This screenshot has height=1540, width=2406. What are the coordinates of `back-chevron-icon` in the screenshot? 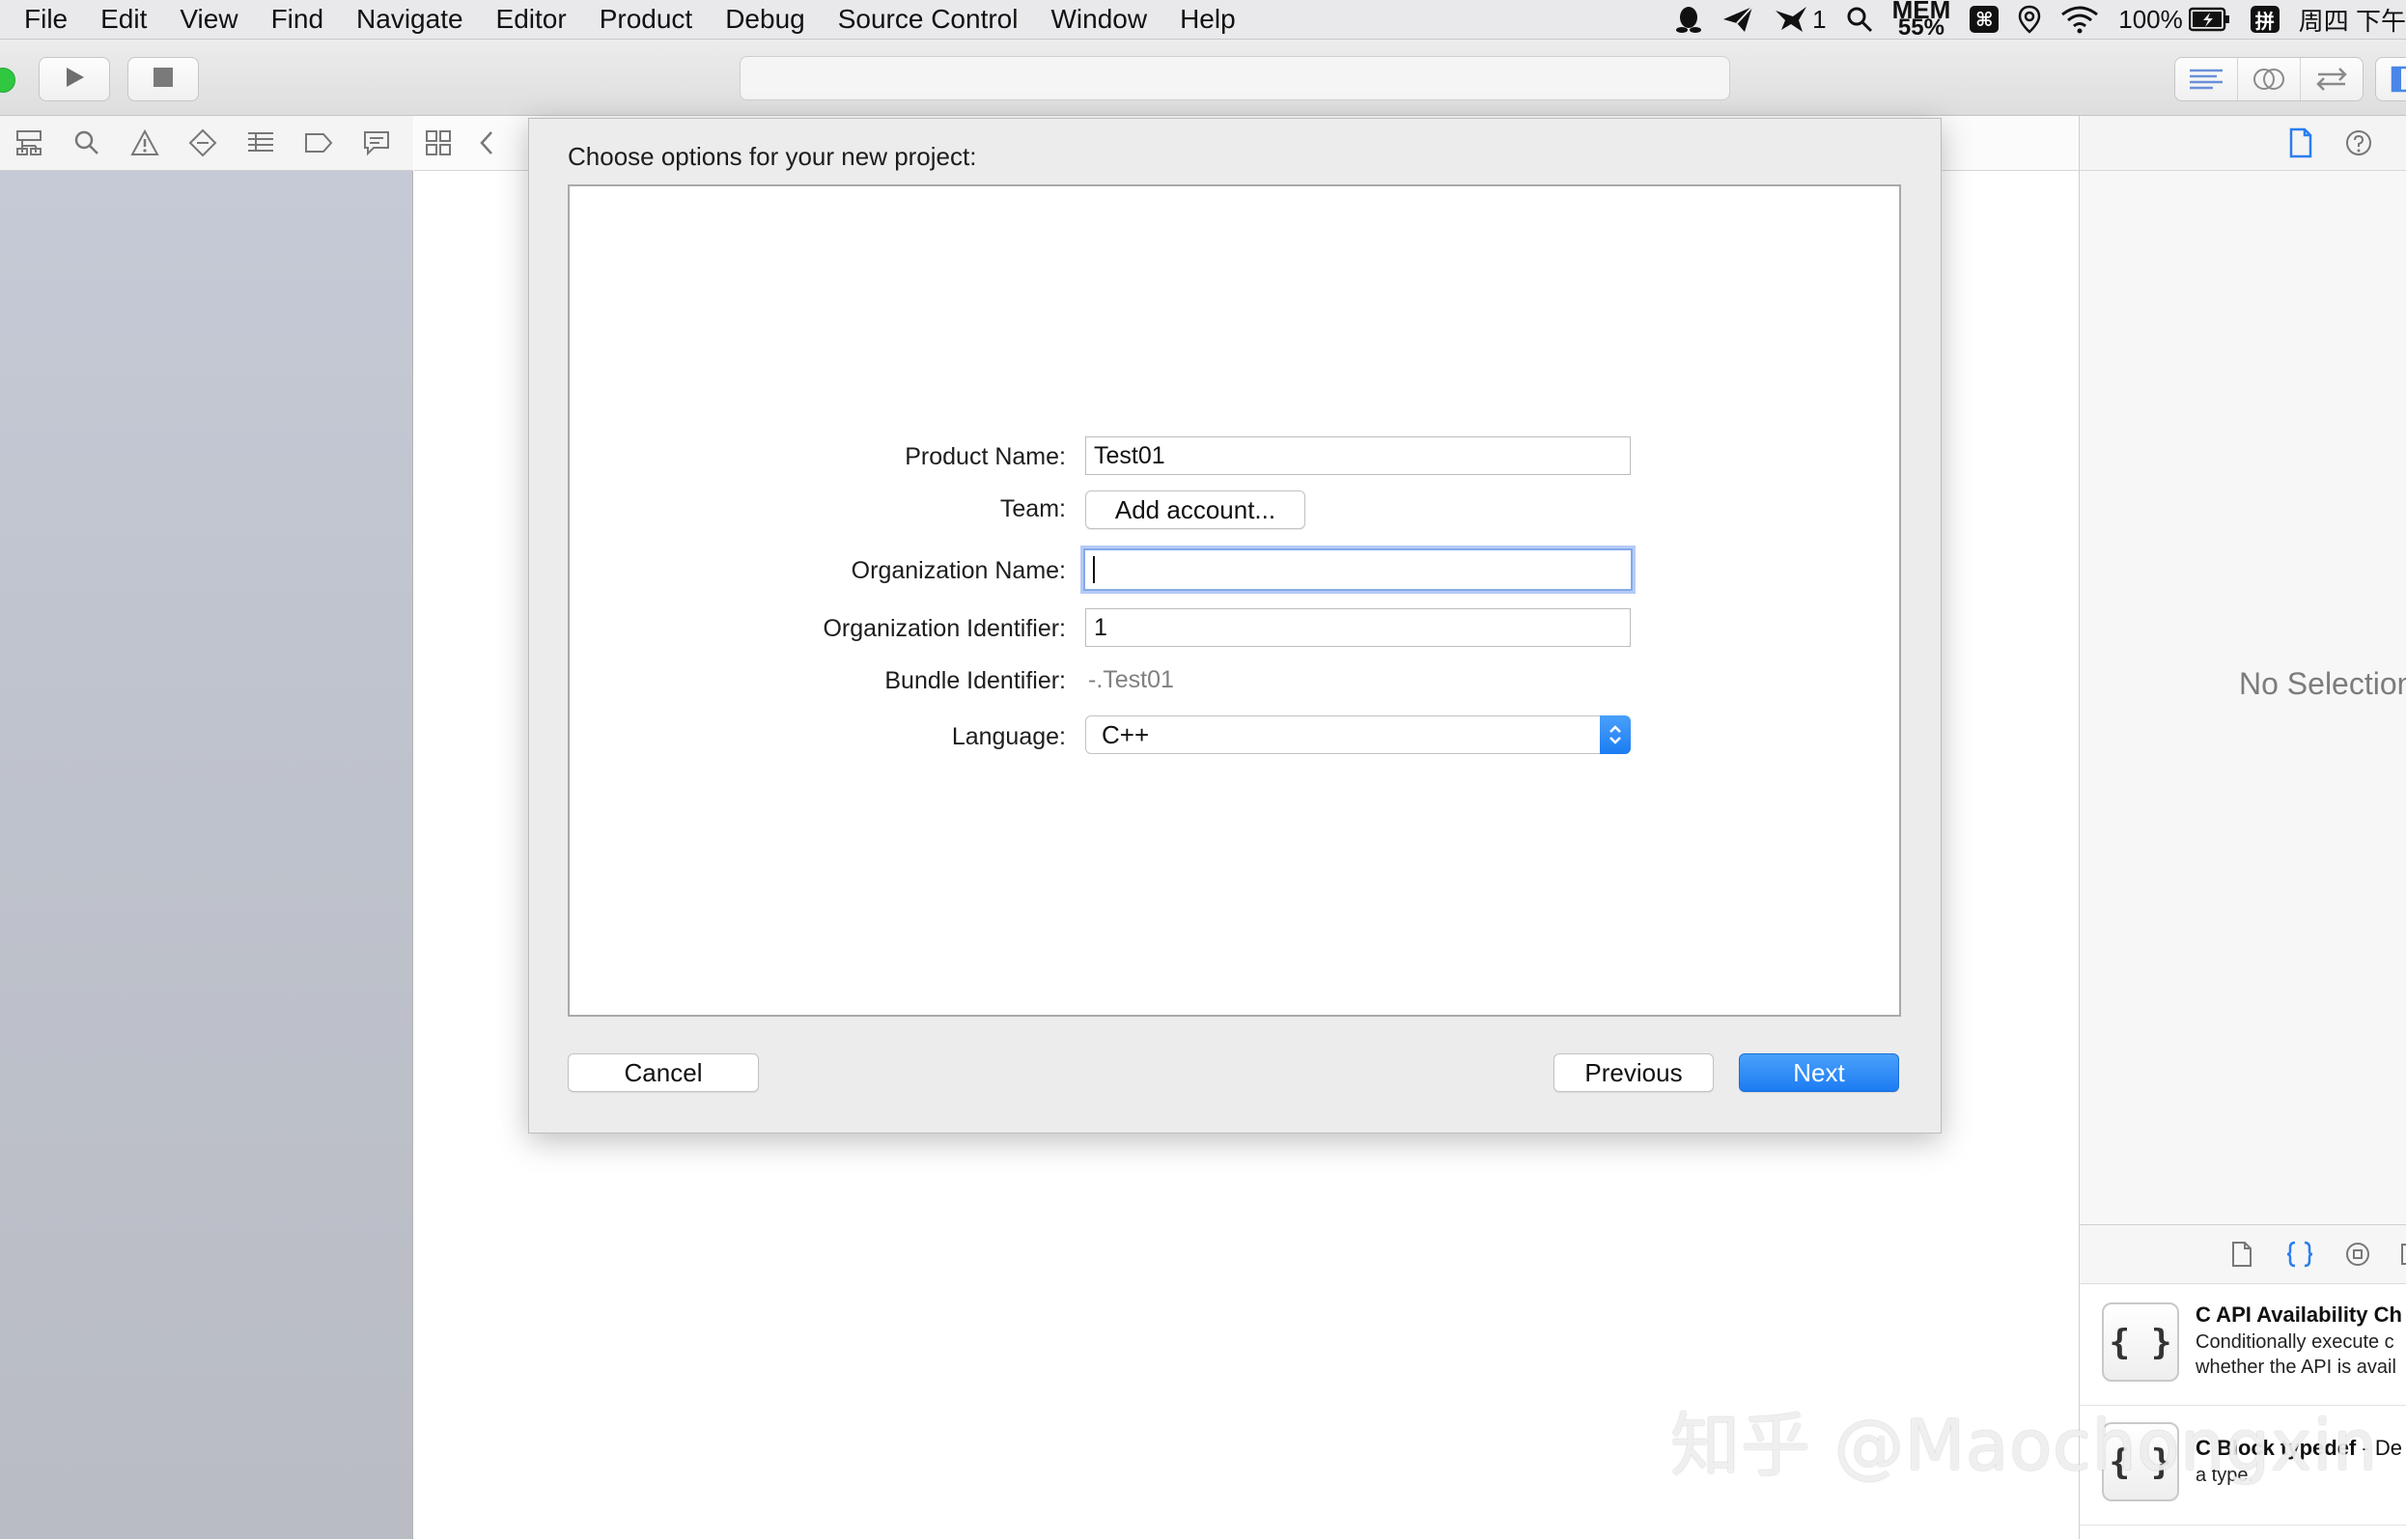 It's located at (486, 142).